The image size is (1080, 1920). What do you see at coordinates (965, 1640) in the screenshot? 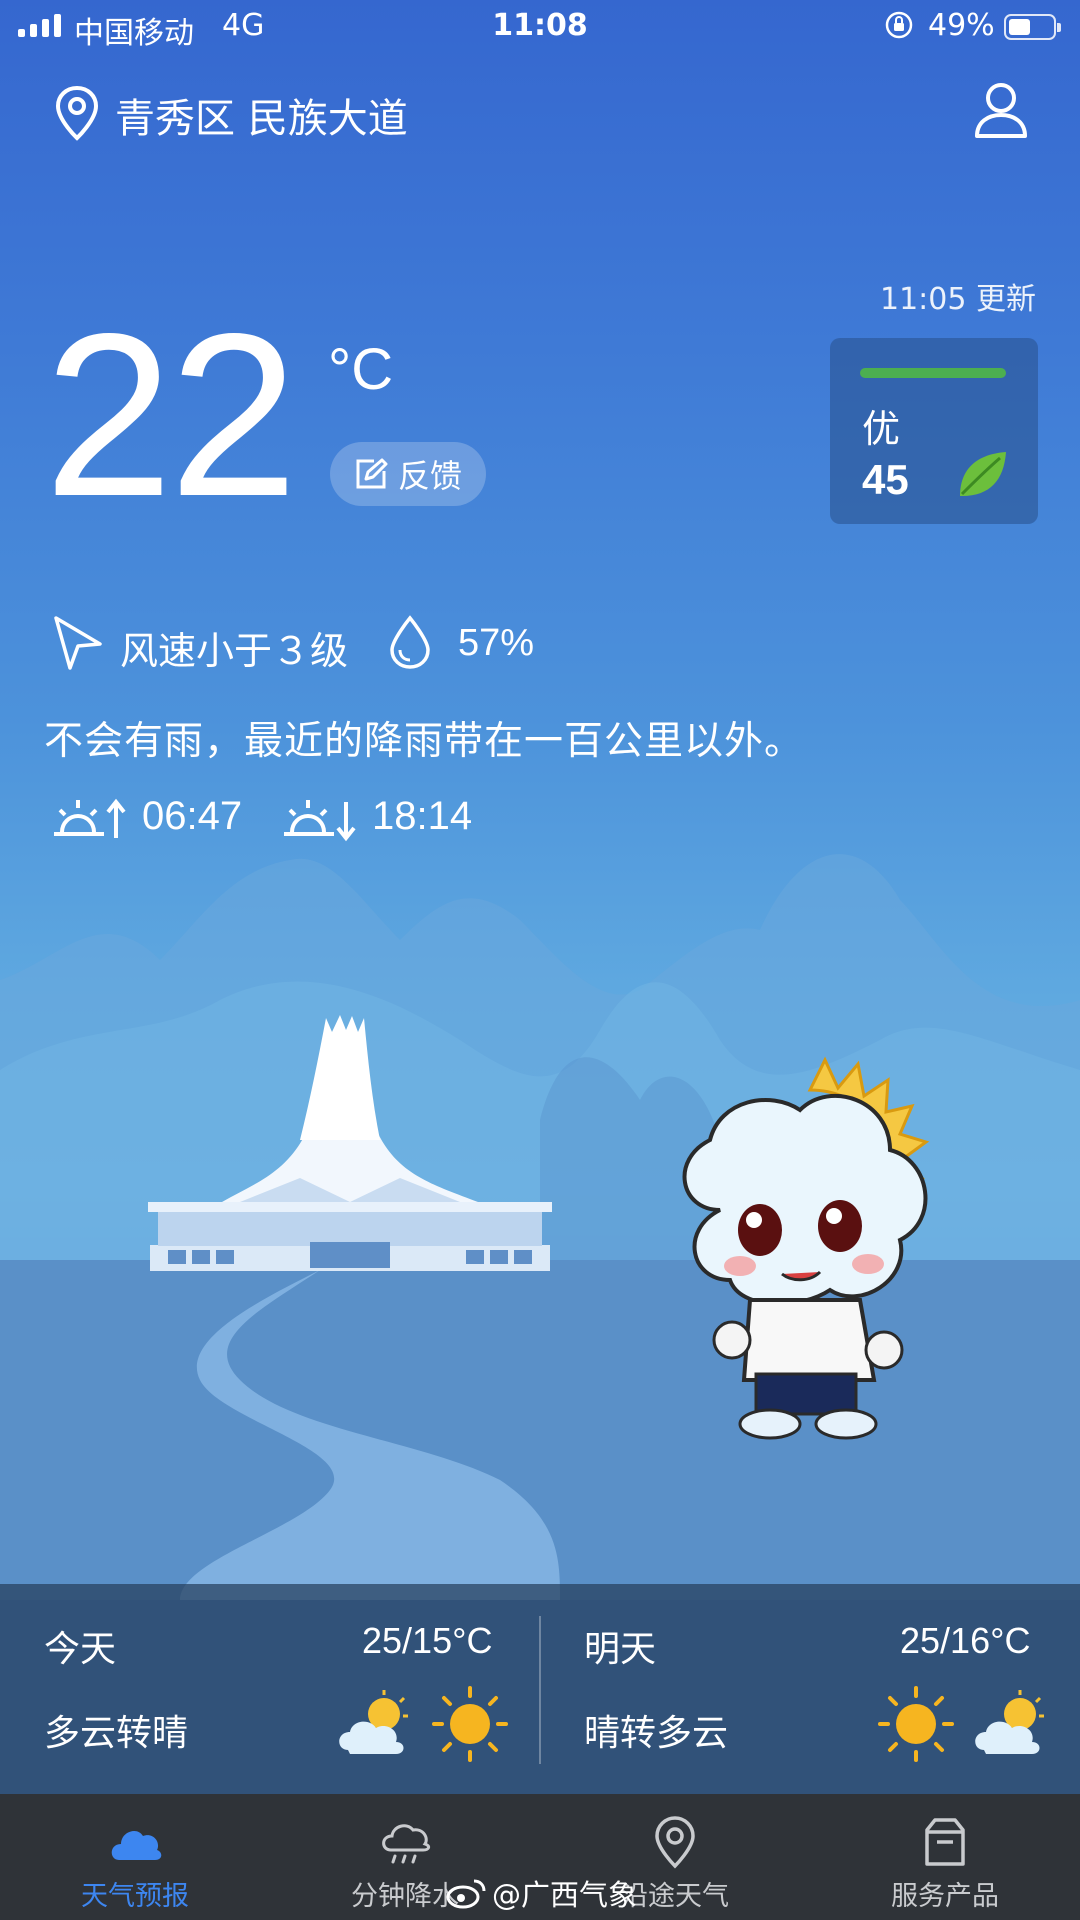
I see `tomorrow-temperature-range: 25/16°C` at bounding box center [965, 1640].